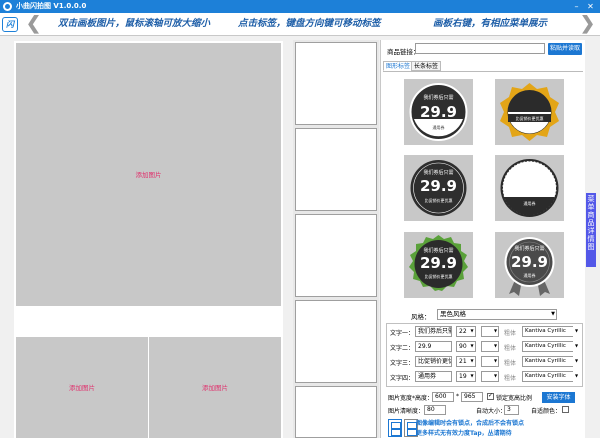 Image resolution: width=600 pixels, height=438 pixels. Describe the element at coordinates (402, 348) in the screenshot. I see `text-row-label: 文字二：` at that location.